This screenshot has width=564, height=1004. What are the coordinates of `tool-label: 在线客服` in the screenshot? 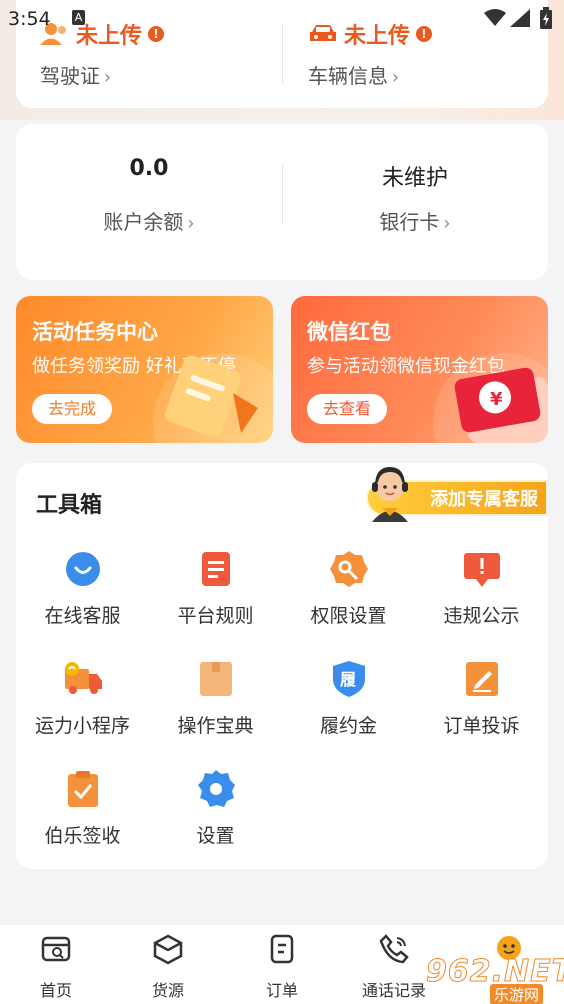 It's located at (82, 616).